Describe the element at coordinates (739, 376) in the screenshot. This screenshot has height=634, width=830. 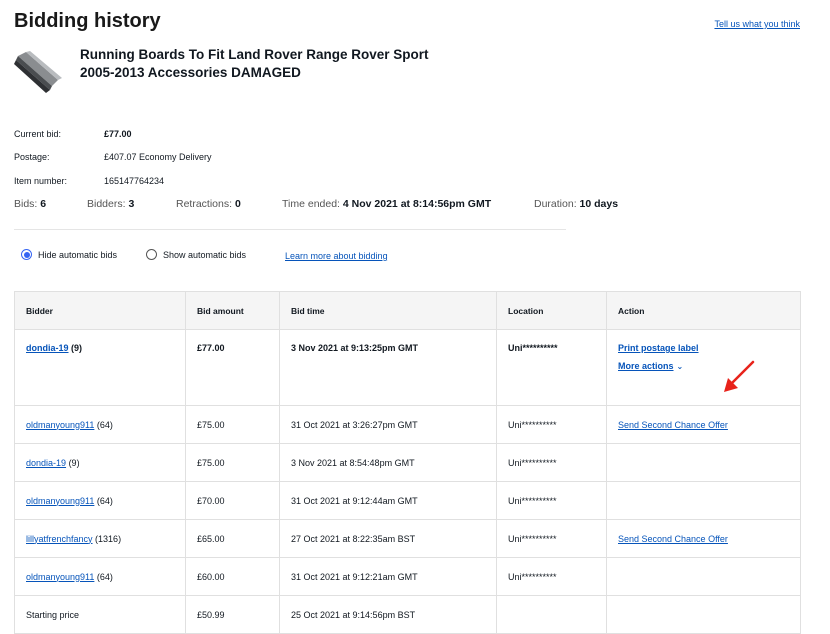
I see `annotation-arrow-icon` at that location.